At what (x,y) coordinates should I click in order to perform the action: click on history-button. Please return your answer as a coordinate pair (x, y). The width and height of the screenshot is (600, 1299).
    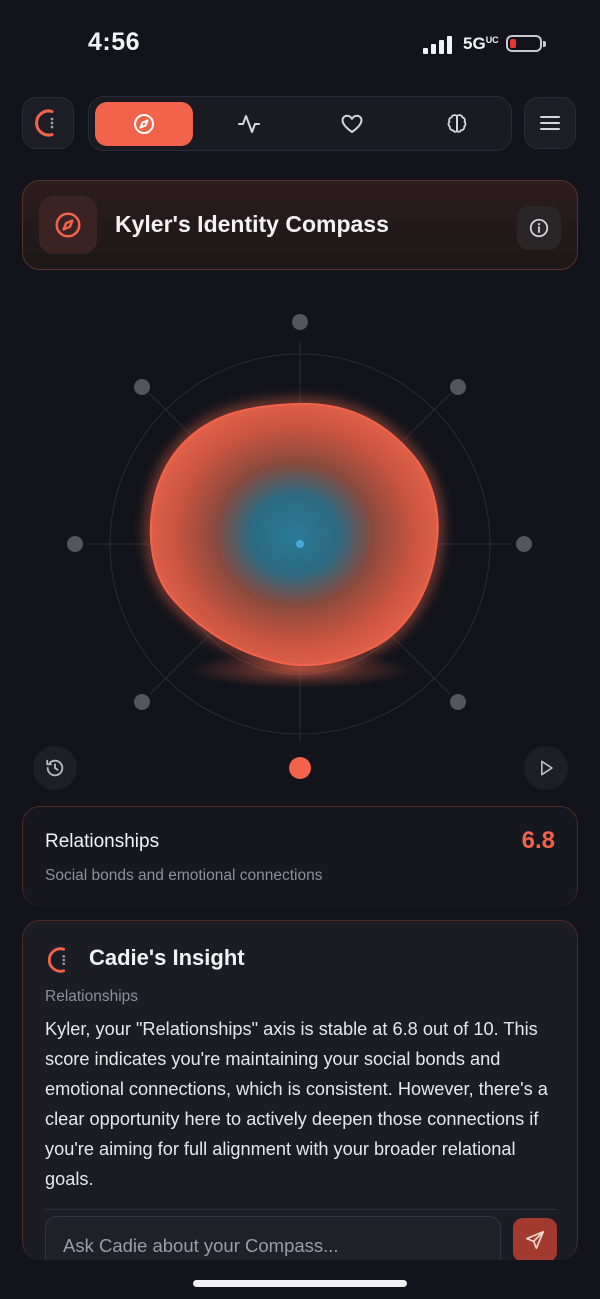
    Looking at the image, I should click on (55, 768).